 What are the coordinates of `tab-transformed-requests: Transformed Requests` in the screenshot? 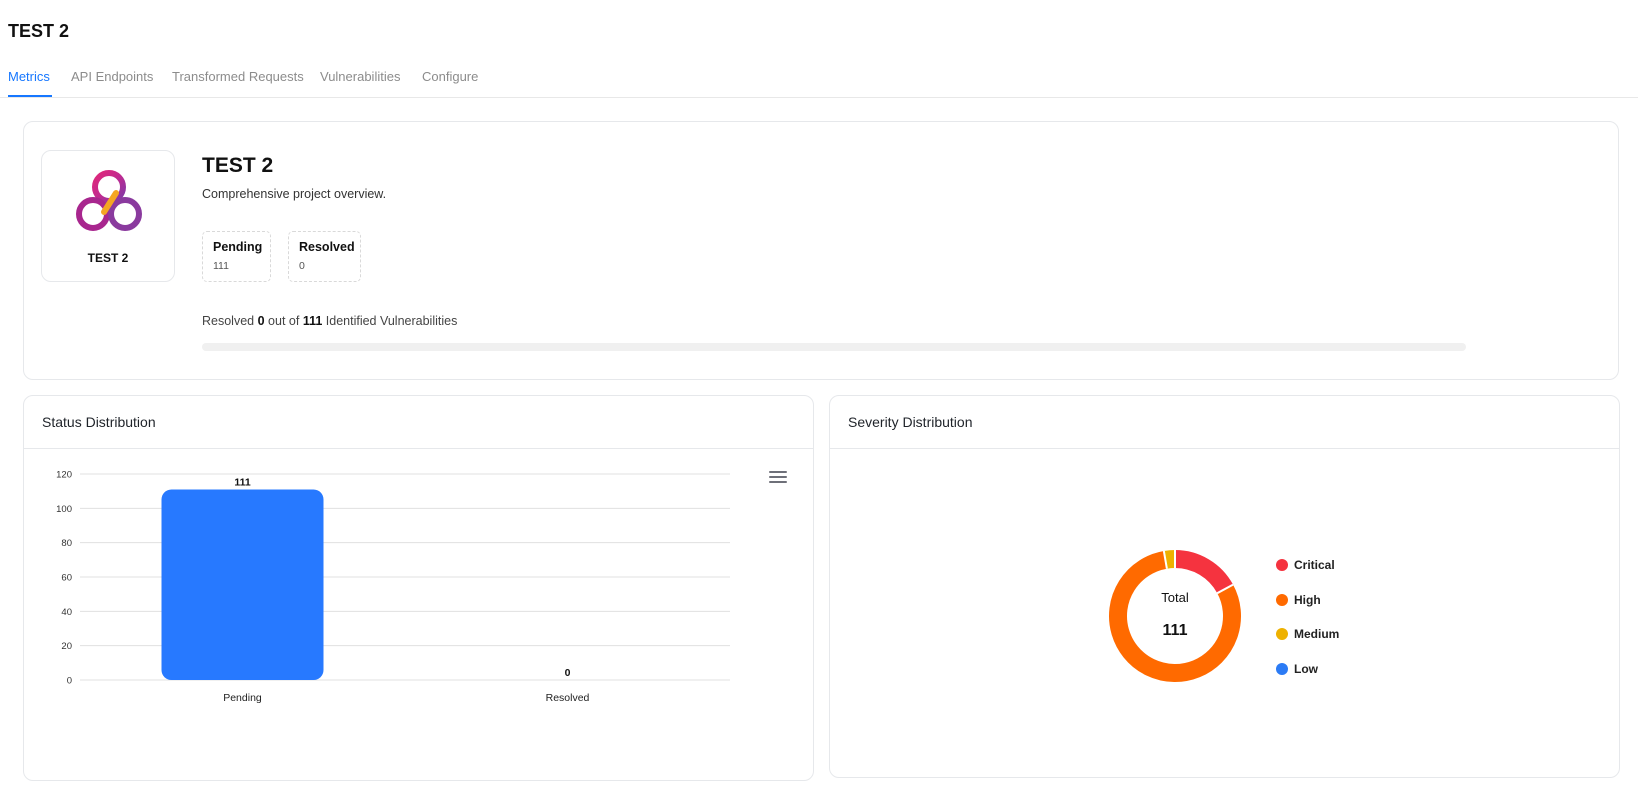 It's located at (238, 76).